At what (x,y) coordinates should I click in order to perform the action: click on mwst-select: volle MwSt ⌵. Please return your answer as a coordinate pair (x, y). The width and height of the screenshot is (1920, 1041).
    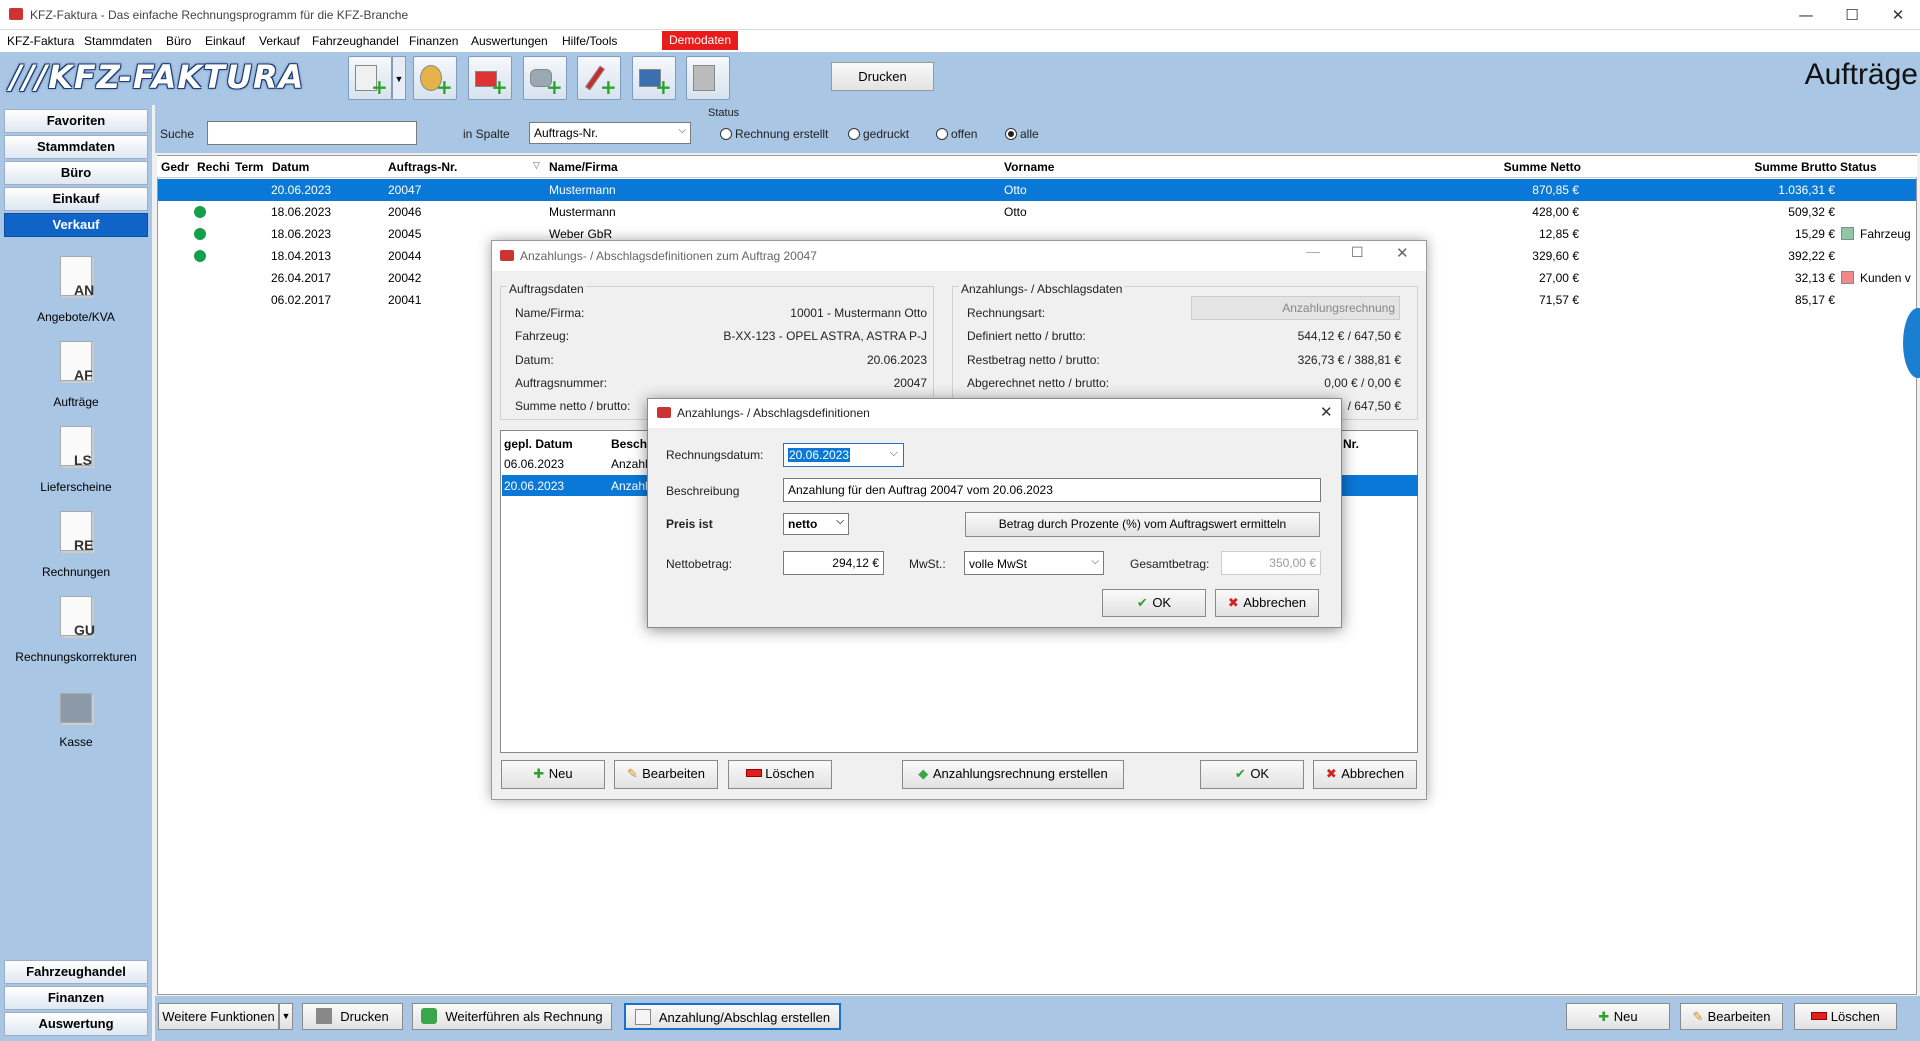
    Looking at the image, I should click on (1034, 563).